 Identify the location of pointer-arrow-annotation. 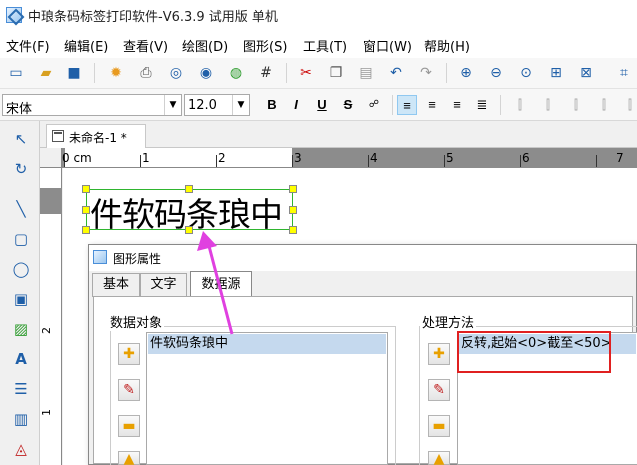
(215, 283).